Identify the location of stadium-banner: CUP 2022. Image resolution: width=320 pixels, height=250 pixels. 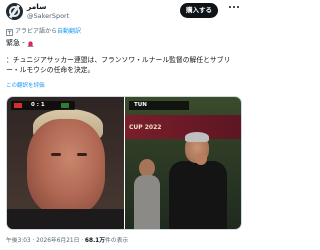
(183, 127).